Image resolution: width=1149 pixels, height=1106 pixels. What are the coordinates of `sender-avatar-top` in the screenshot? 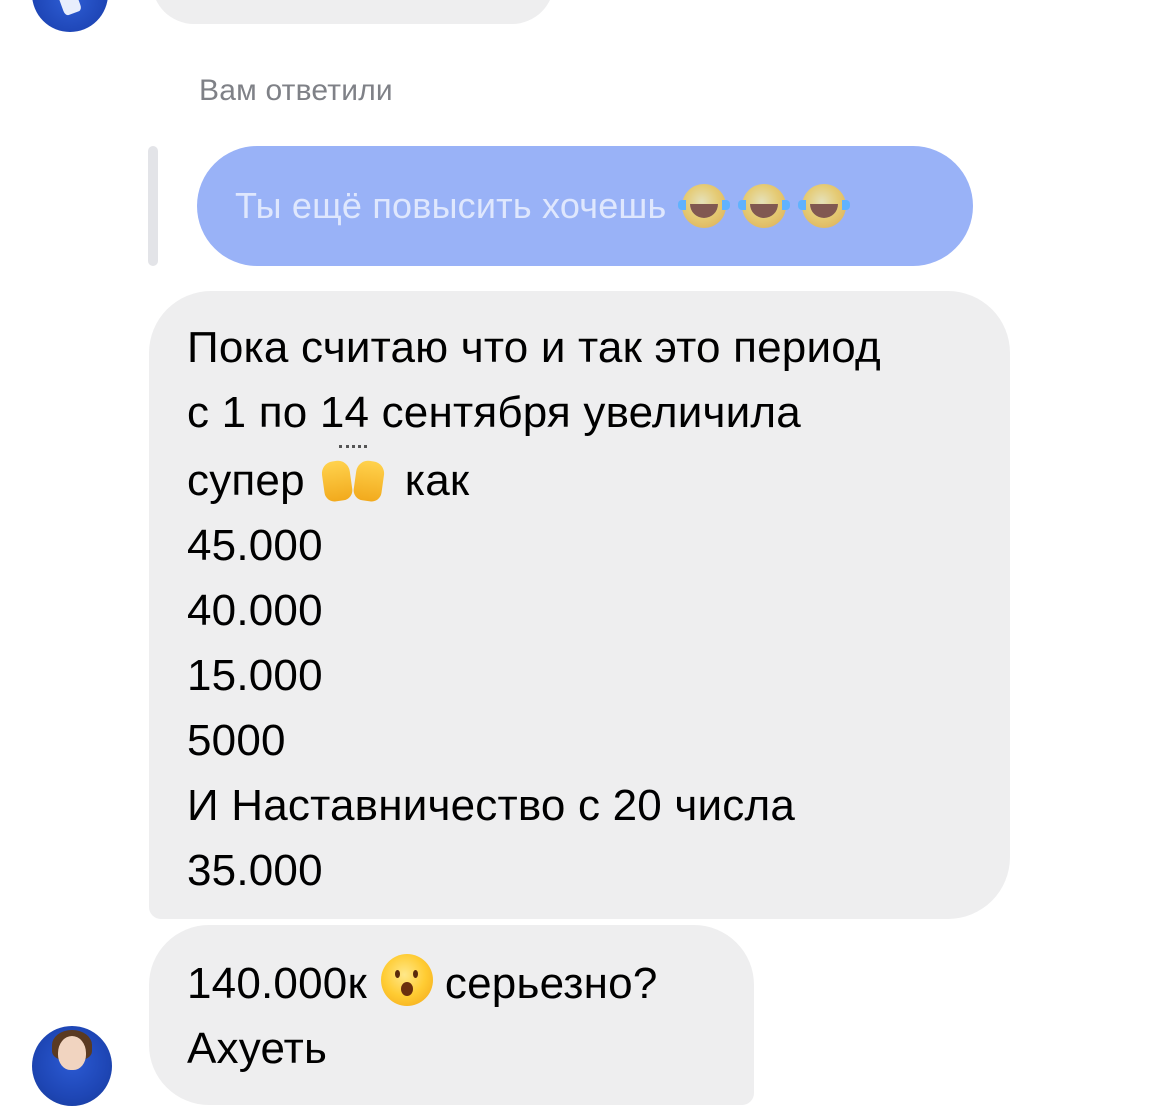 It's located at (70, 16).